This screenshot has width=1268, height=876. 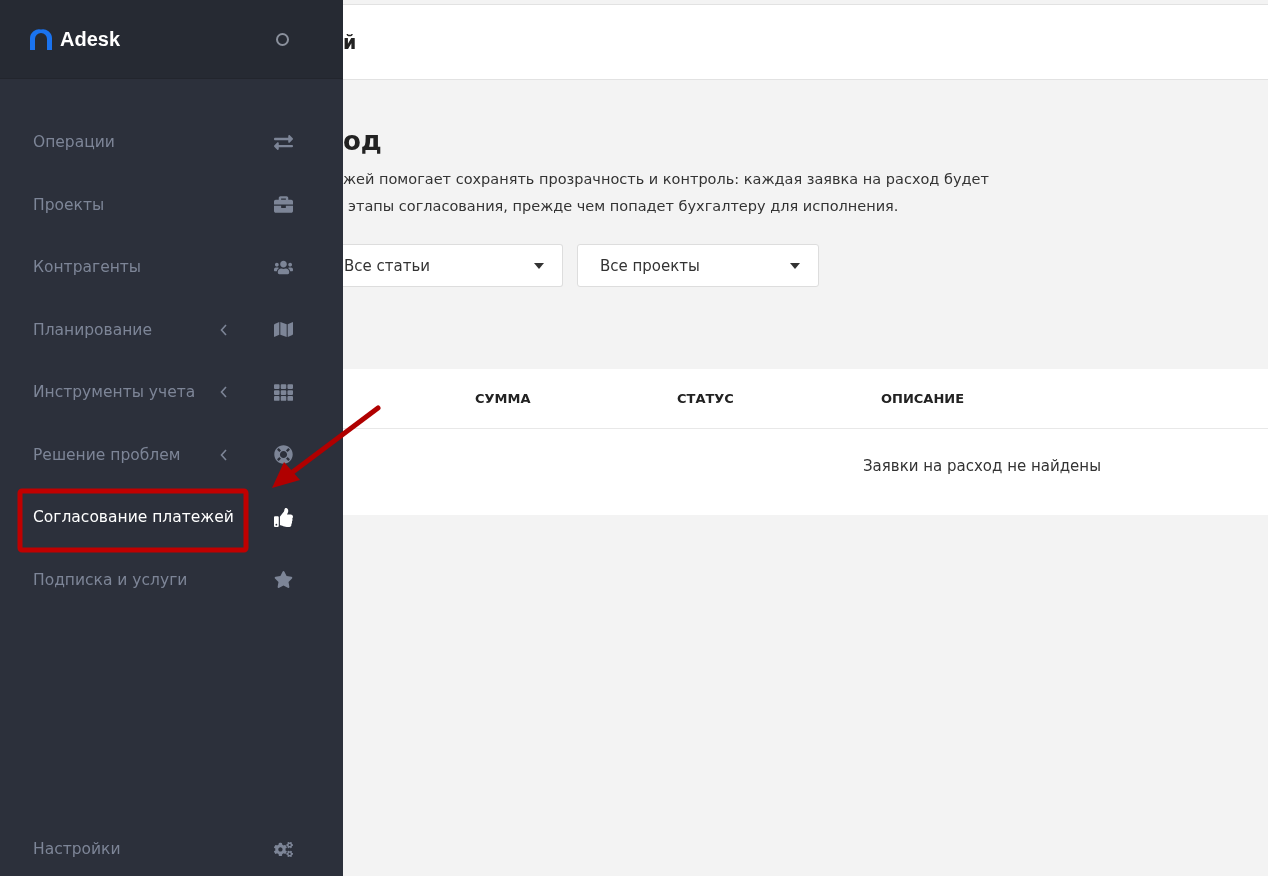 What do you see at coordinates (283, 142) in the screenshot?
I see `arrows-icon` at bounding box center [283, 142].